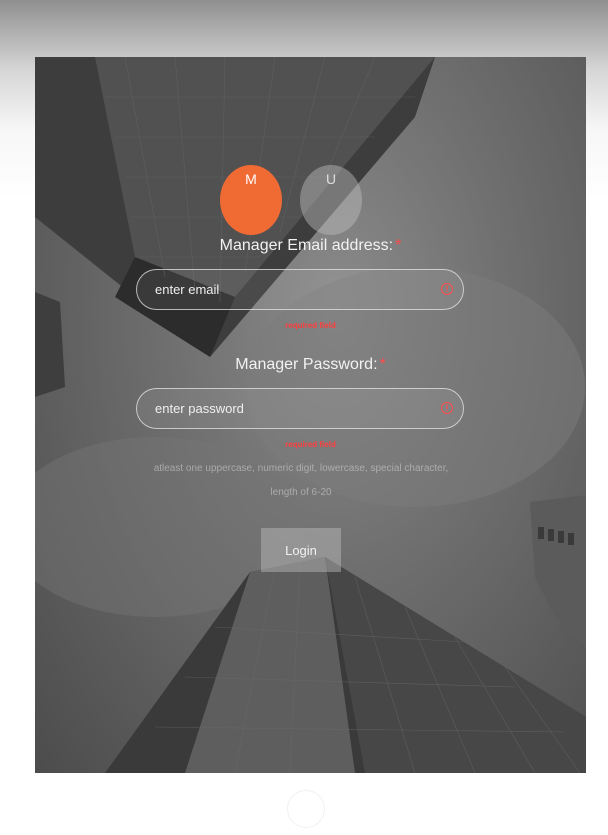 The height and width of the screenshot is (835, 608). Describe the element at coordinates (251, 200) in the screenshot. I see `manager-role-button: M` at that location.